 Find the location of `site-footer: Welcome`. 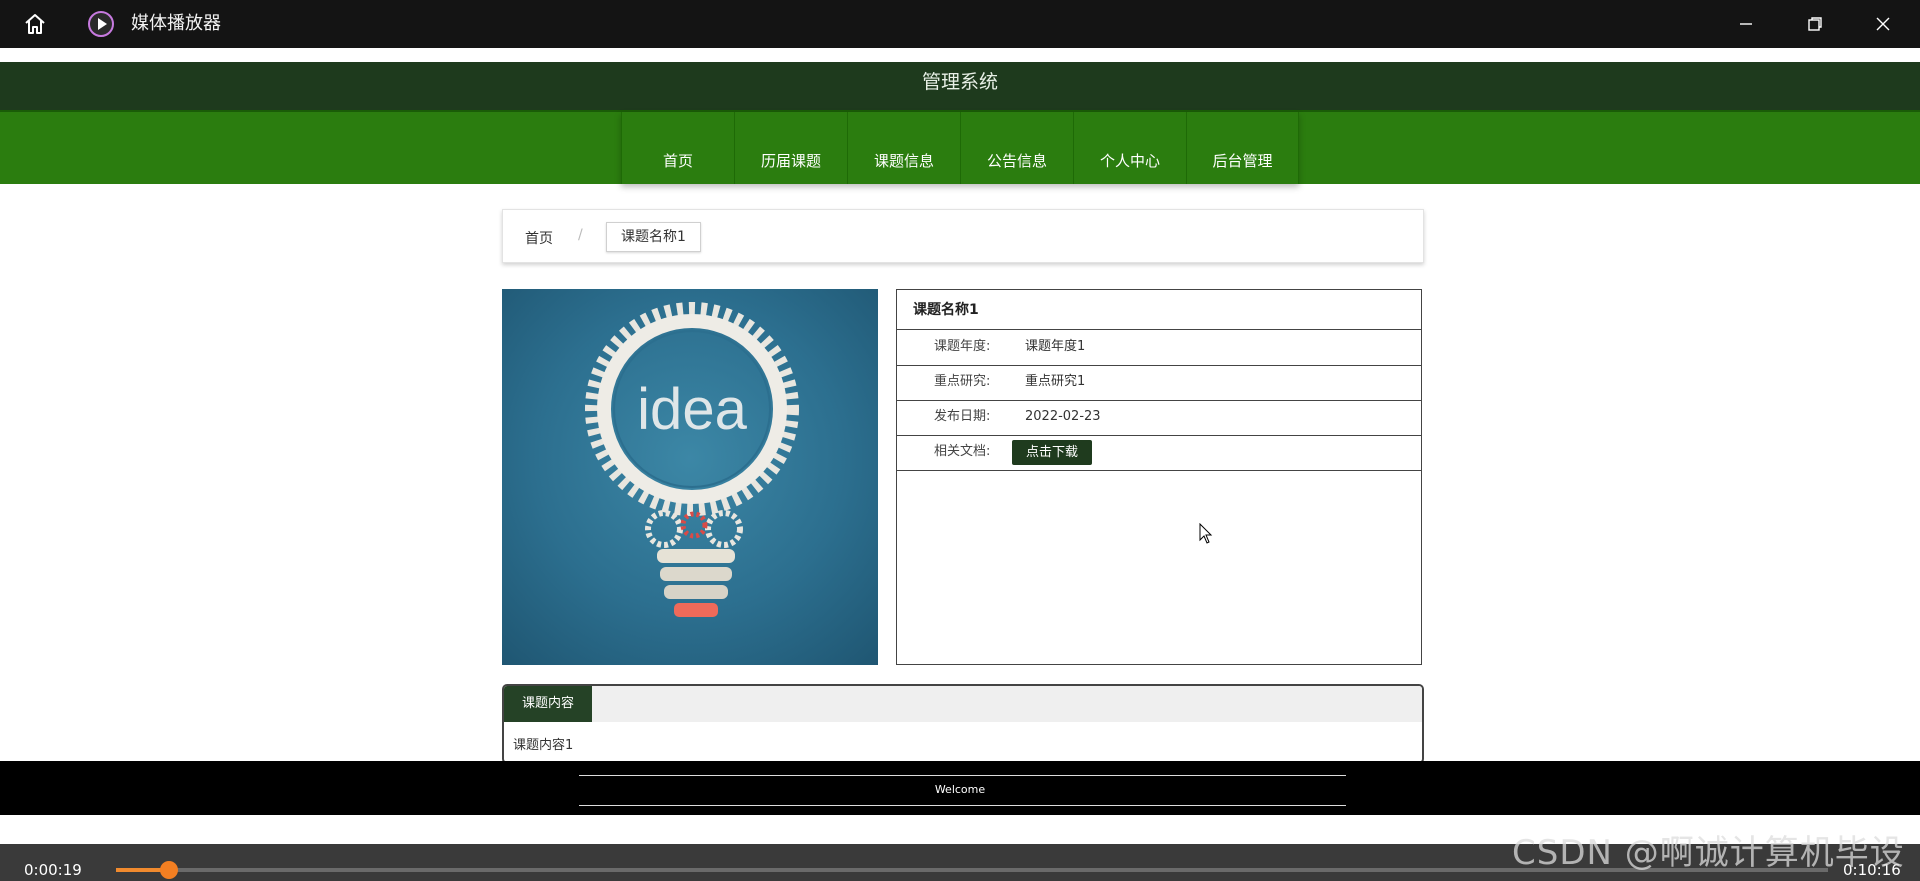

site-footer: Welcome is located at coordinates (960, 788).